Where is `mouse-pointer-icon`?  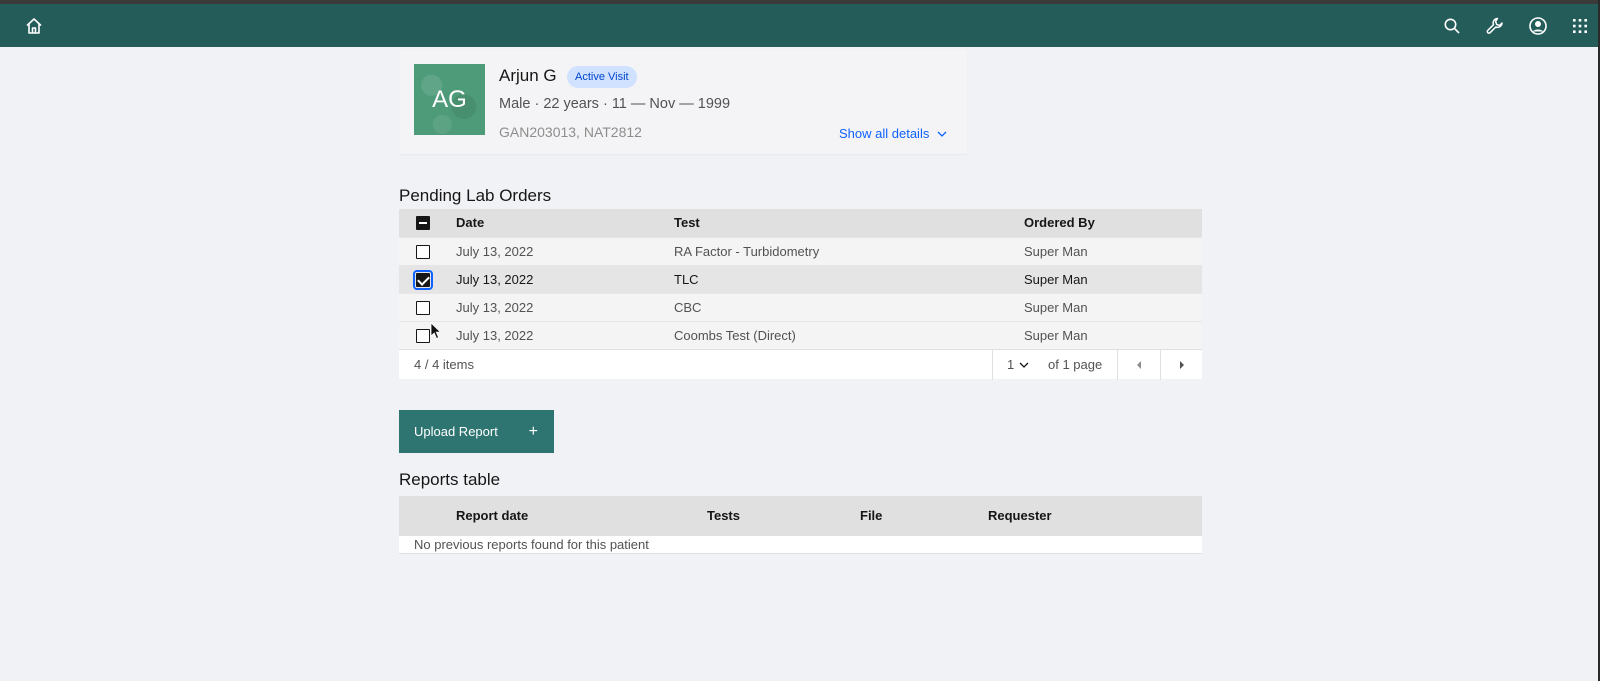
mouse-pointer-icon is located at coordinates (436, 331).